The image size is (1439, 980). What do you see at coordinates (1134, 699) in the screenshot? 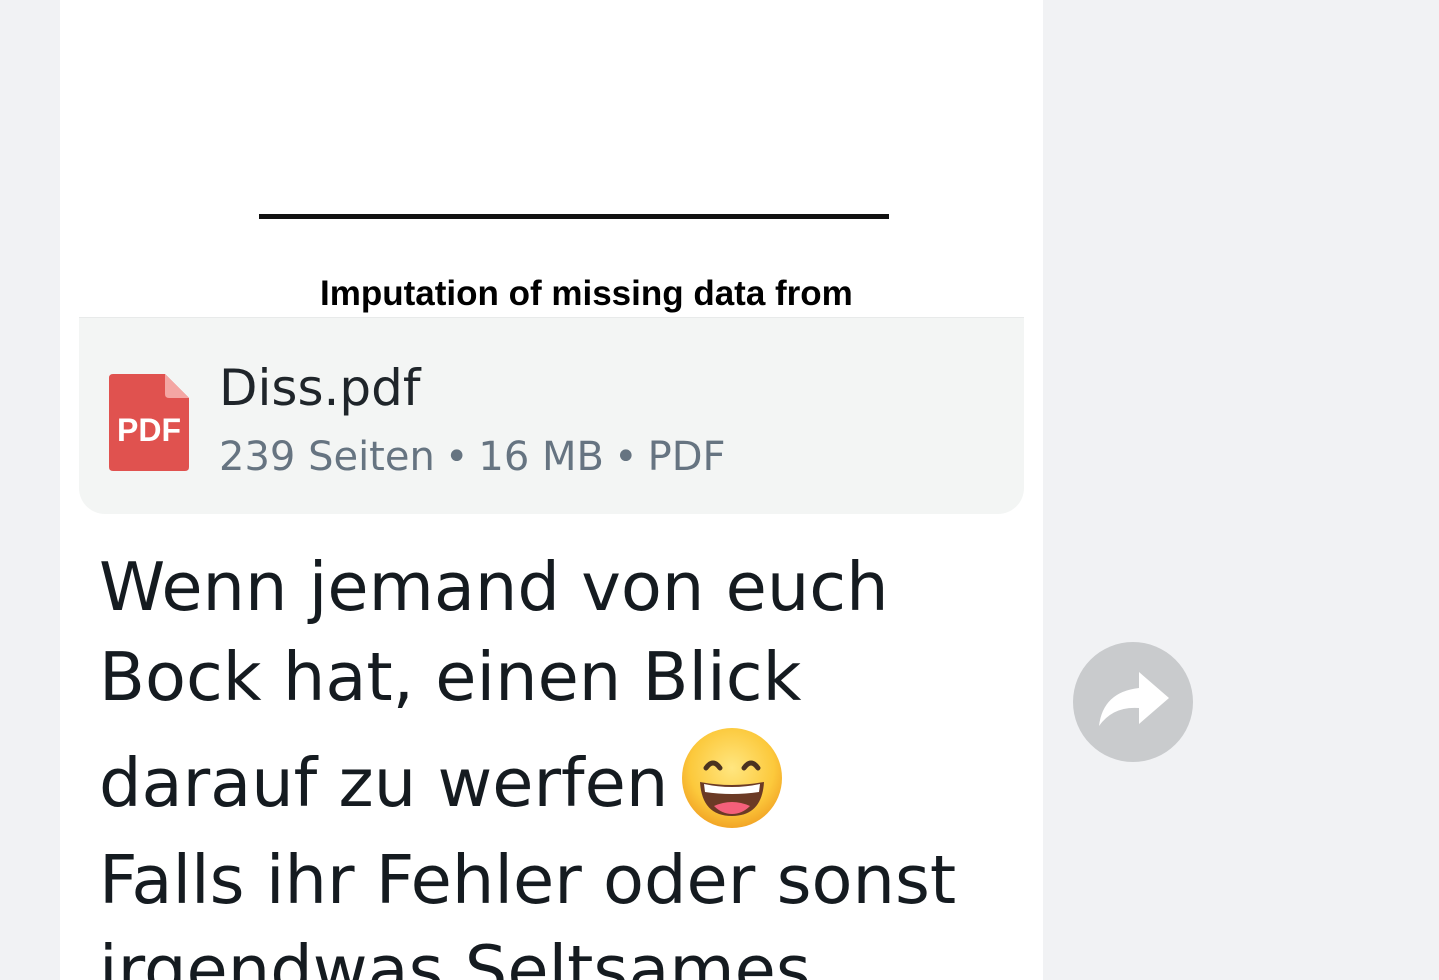
I see `forward-arrow-icon` at bounding box center [1134, 699].